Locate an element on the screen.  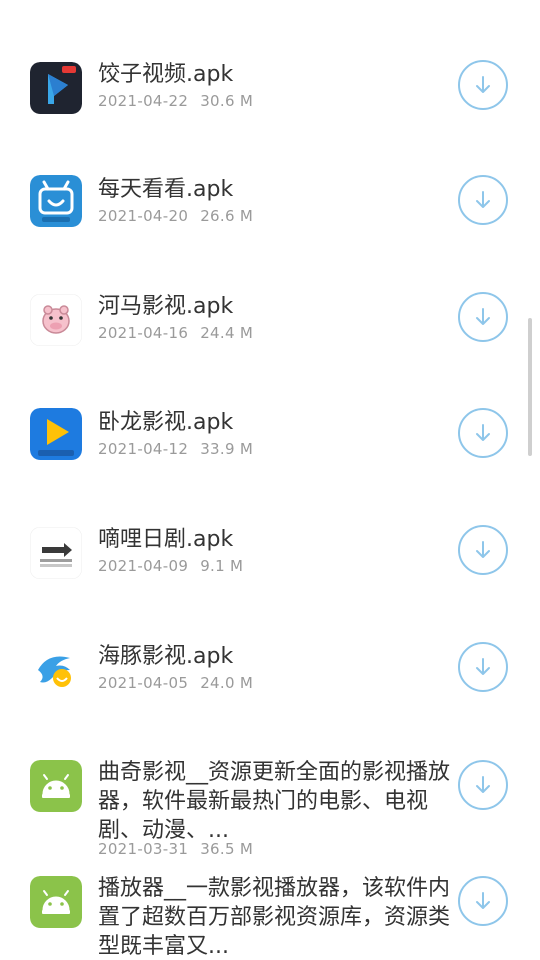
hippo-video-icon is located at coordinates (56, 320).